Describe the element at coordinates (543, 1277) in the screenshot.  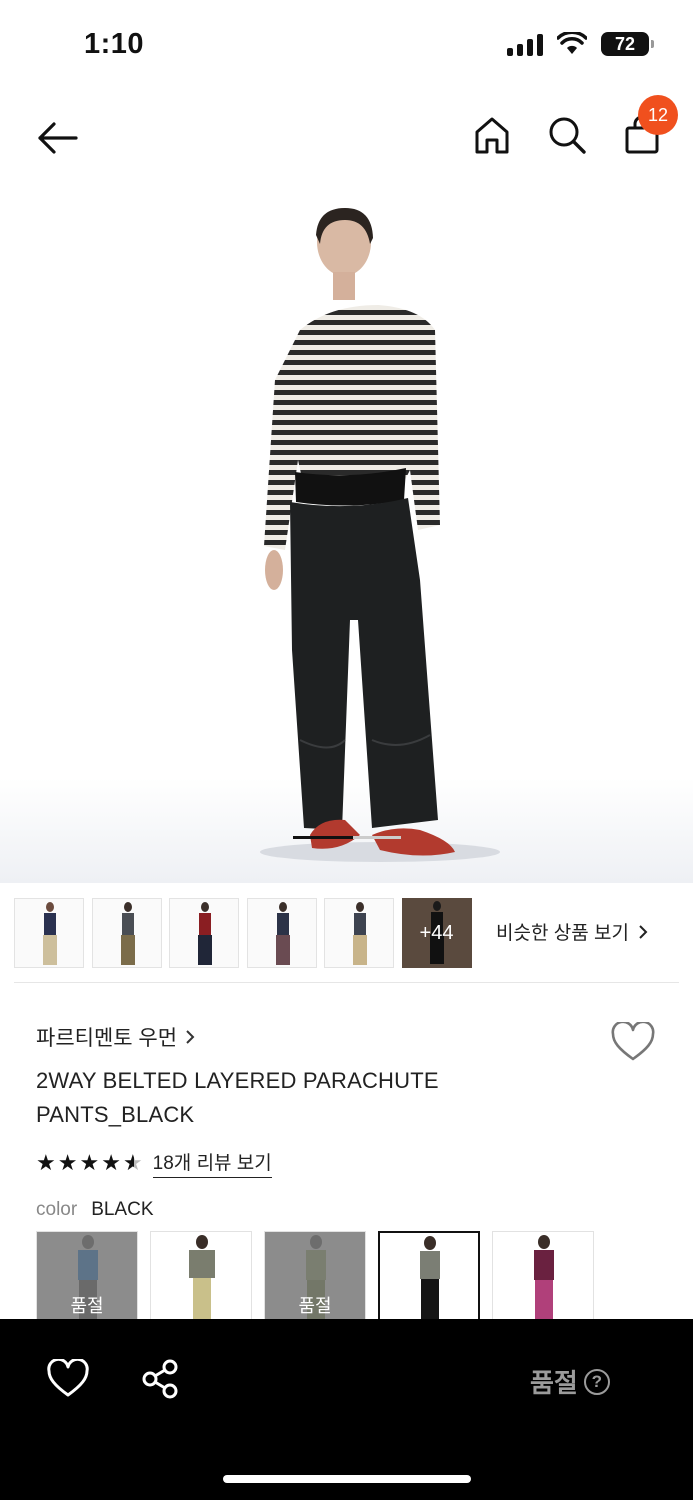
I see `swatch-magenta` at that location.